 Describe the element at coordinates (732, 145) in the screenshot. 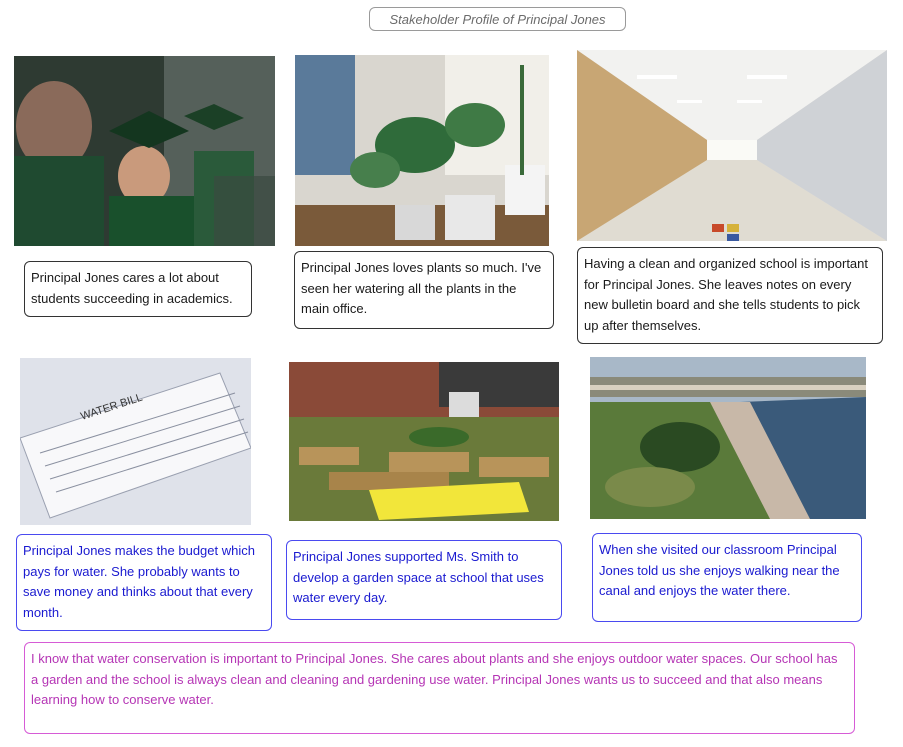

I see `school-hallway-photo` at that location.